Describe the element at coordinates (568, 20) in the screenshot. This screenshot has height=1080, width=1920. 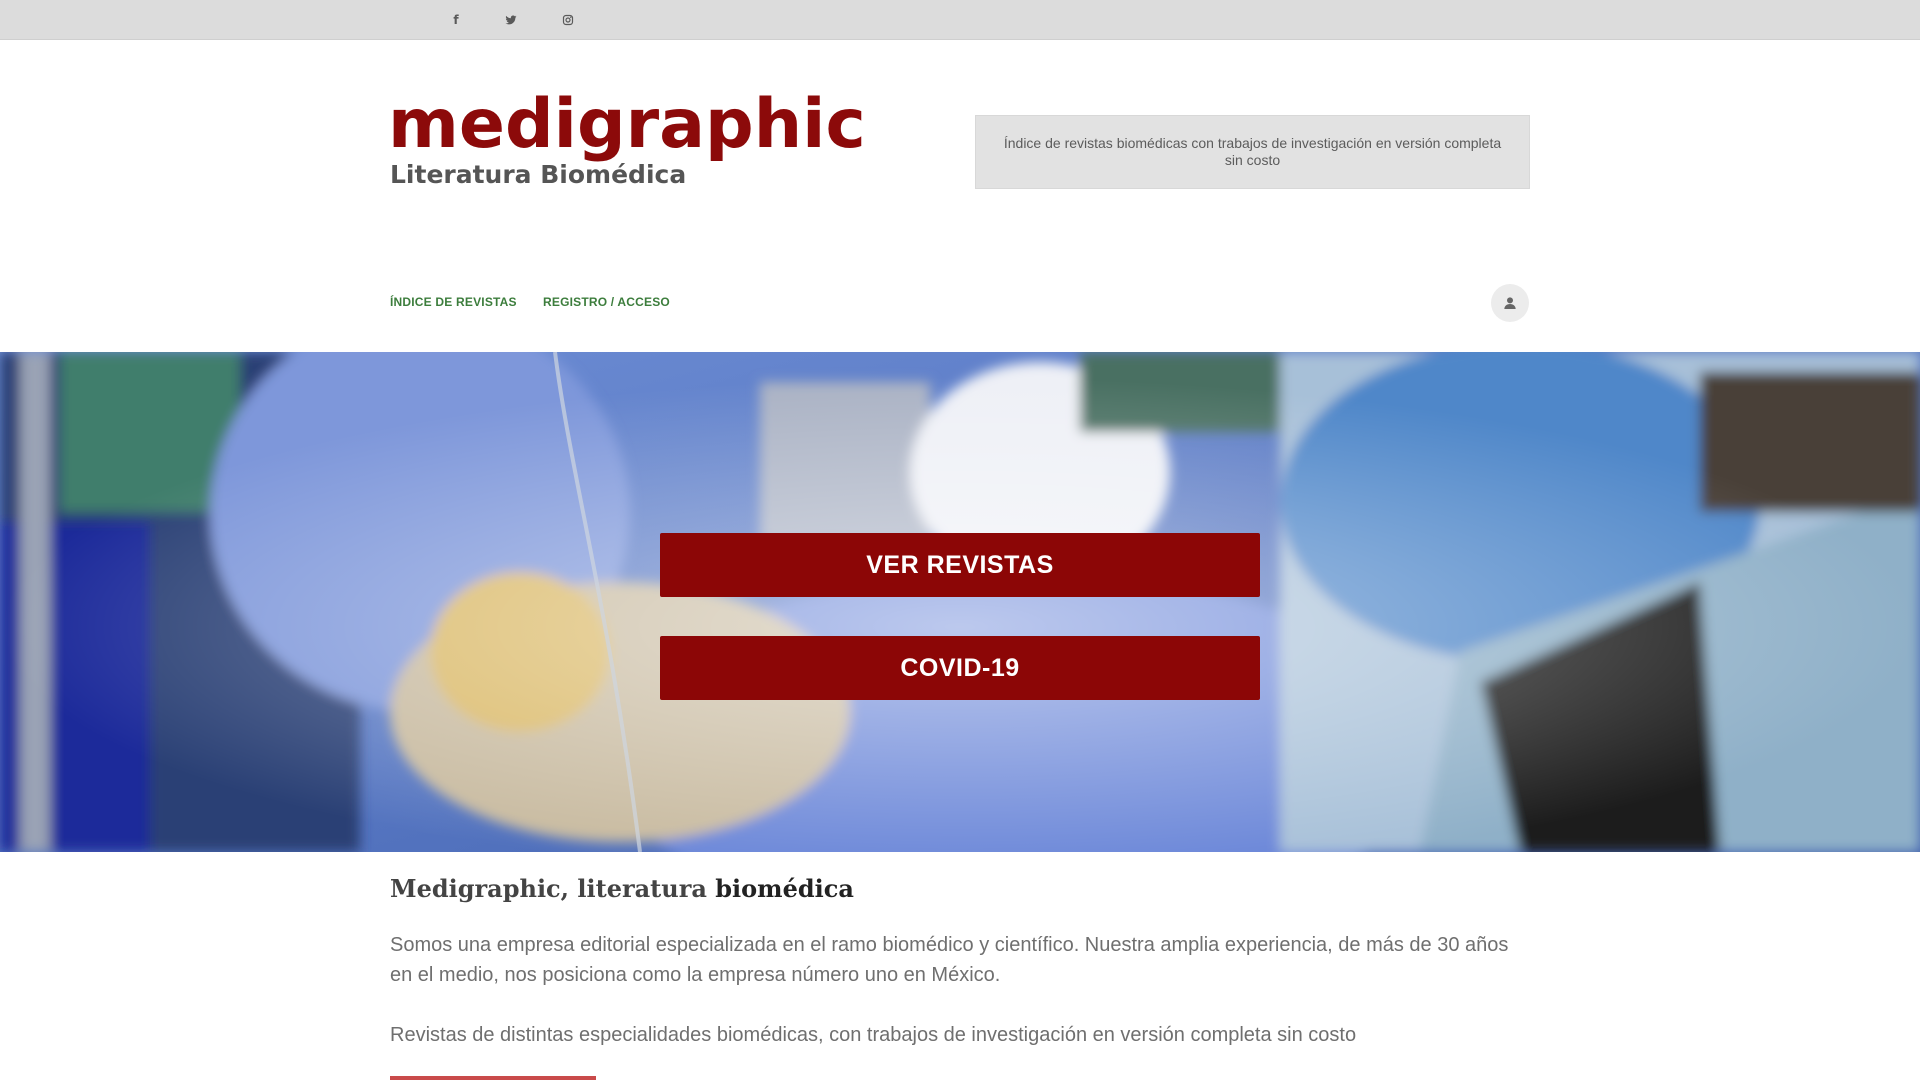
I see `instagram-icon` at that location.